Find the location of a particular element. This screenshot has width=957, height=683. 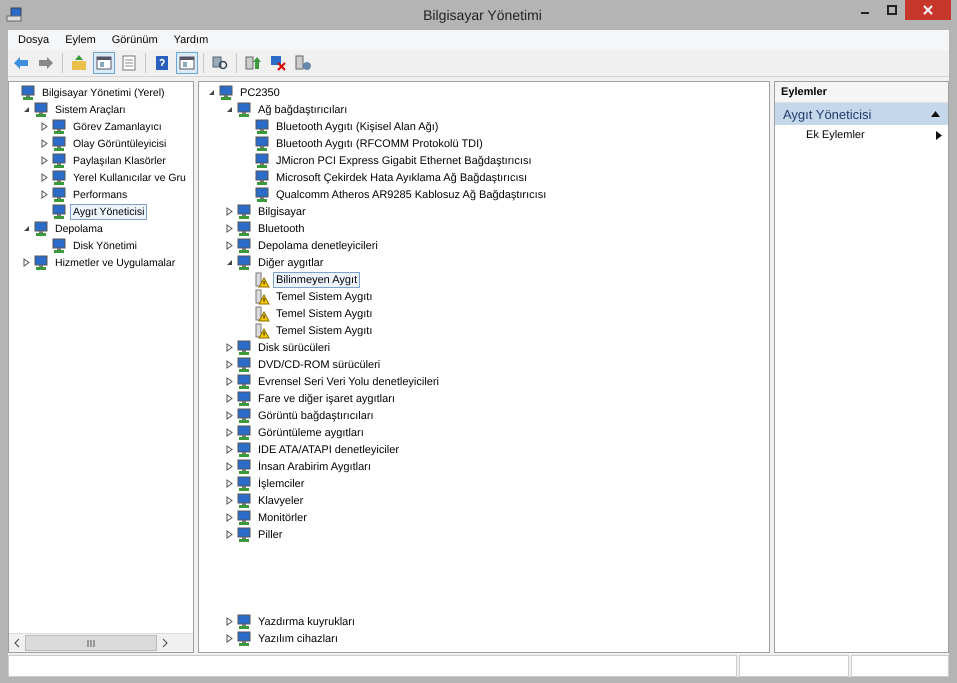

tree-item: Depolama is located at coordinates (79, 228).